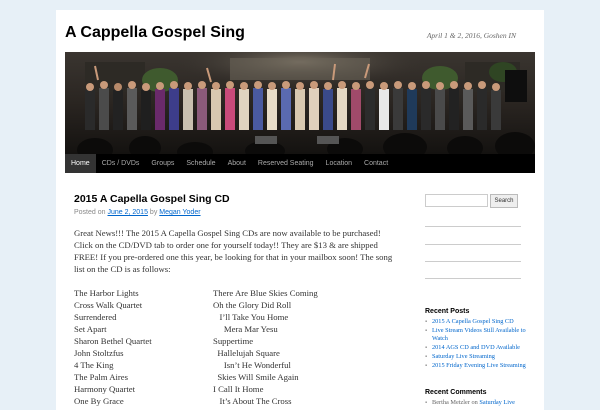  Describe the element at coordinates (447, 311) in the screenshot. I see `recent-posts-title: Recent Posts` at that location.